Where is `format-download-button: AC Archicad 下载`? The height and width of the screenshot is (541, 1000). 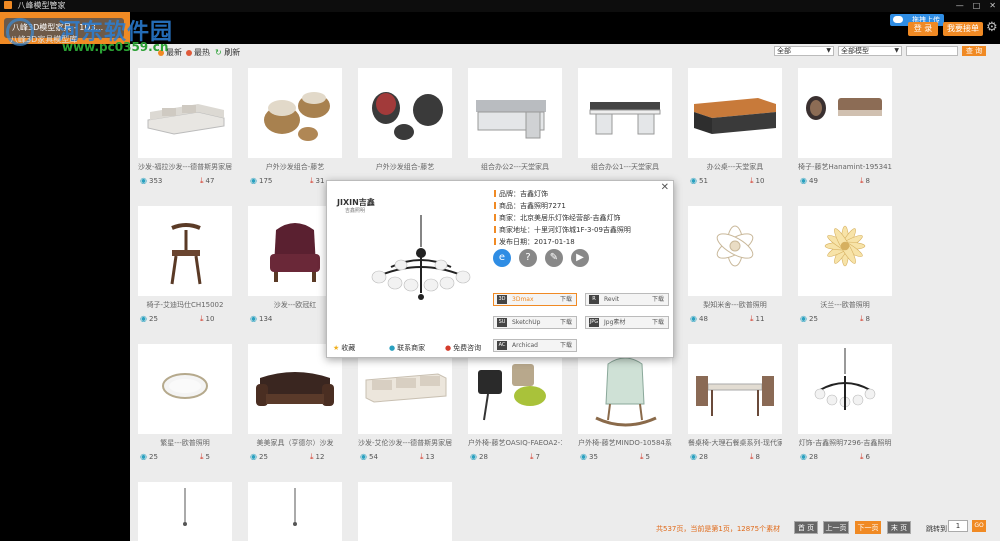
format-download-button: AC Archicad 下载 is located at coordinates (535, 345).